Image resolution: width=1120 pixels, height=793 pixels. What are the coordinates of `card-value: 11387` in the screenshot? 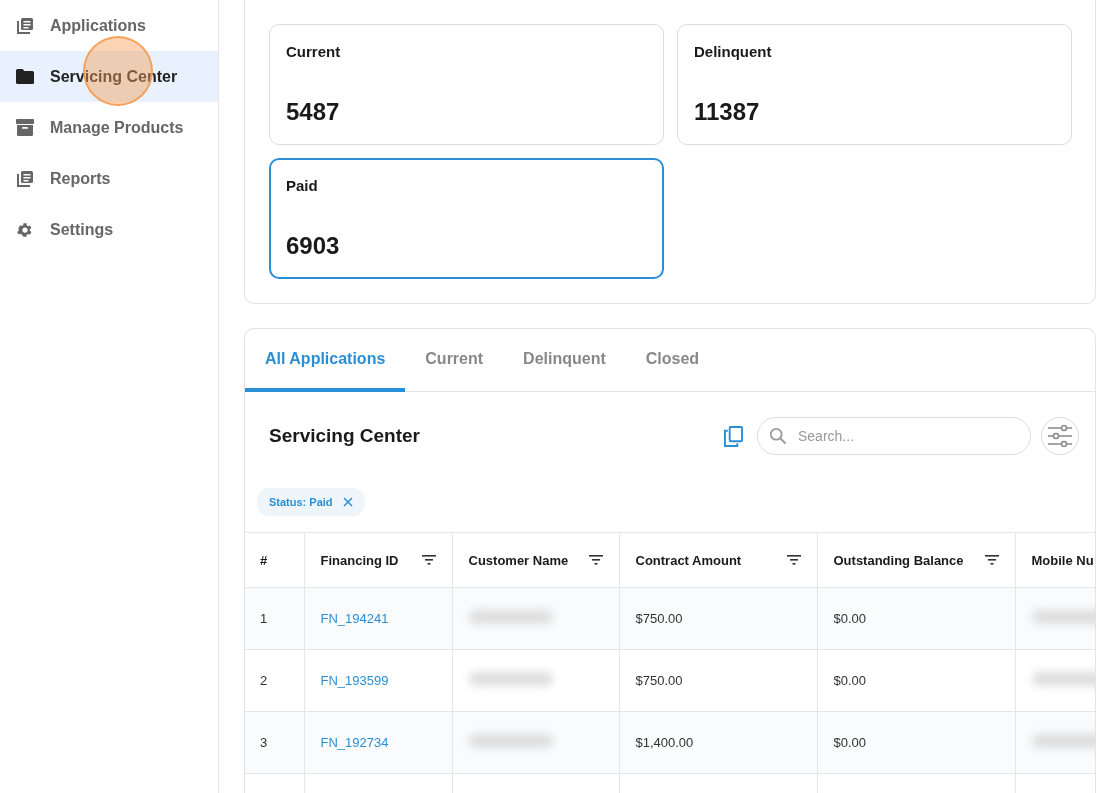 It's located at (727, 112).